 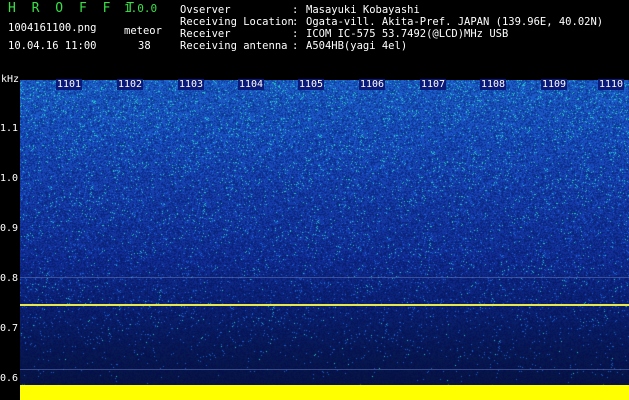 I want to click on receiver-key: Receiver, so click(x=205, y=34).